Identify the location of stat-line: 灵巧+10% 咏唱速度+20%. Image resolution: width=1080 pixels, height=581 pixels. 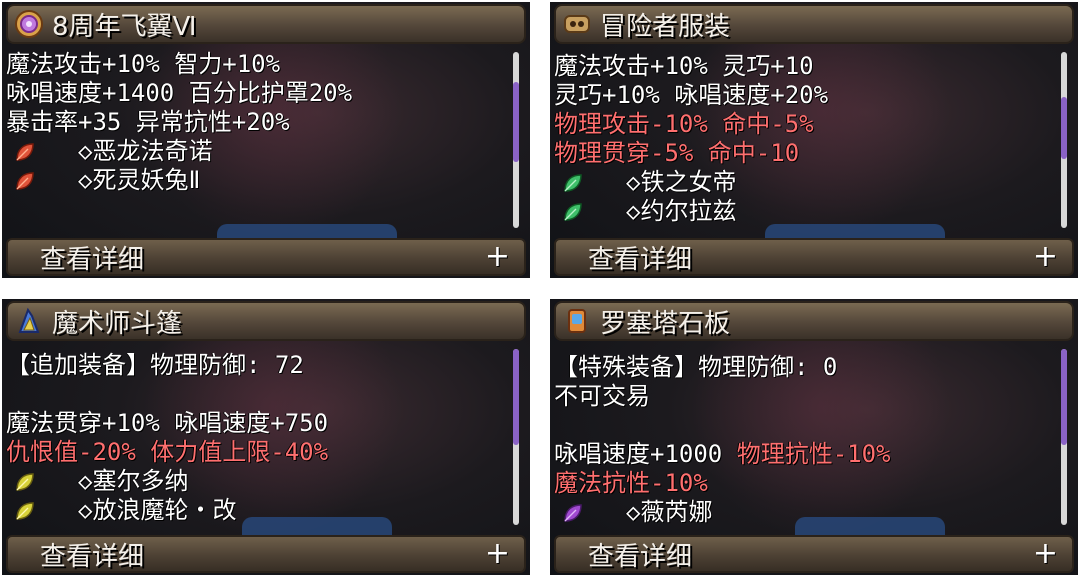
(691, 95).